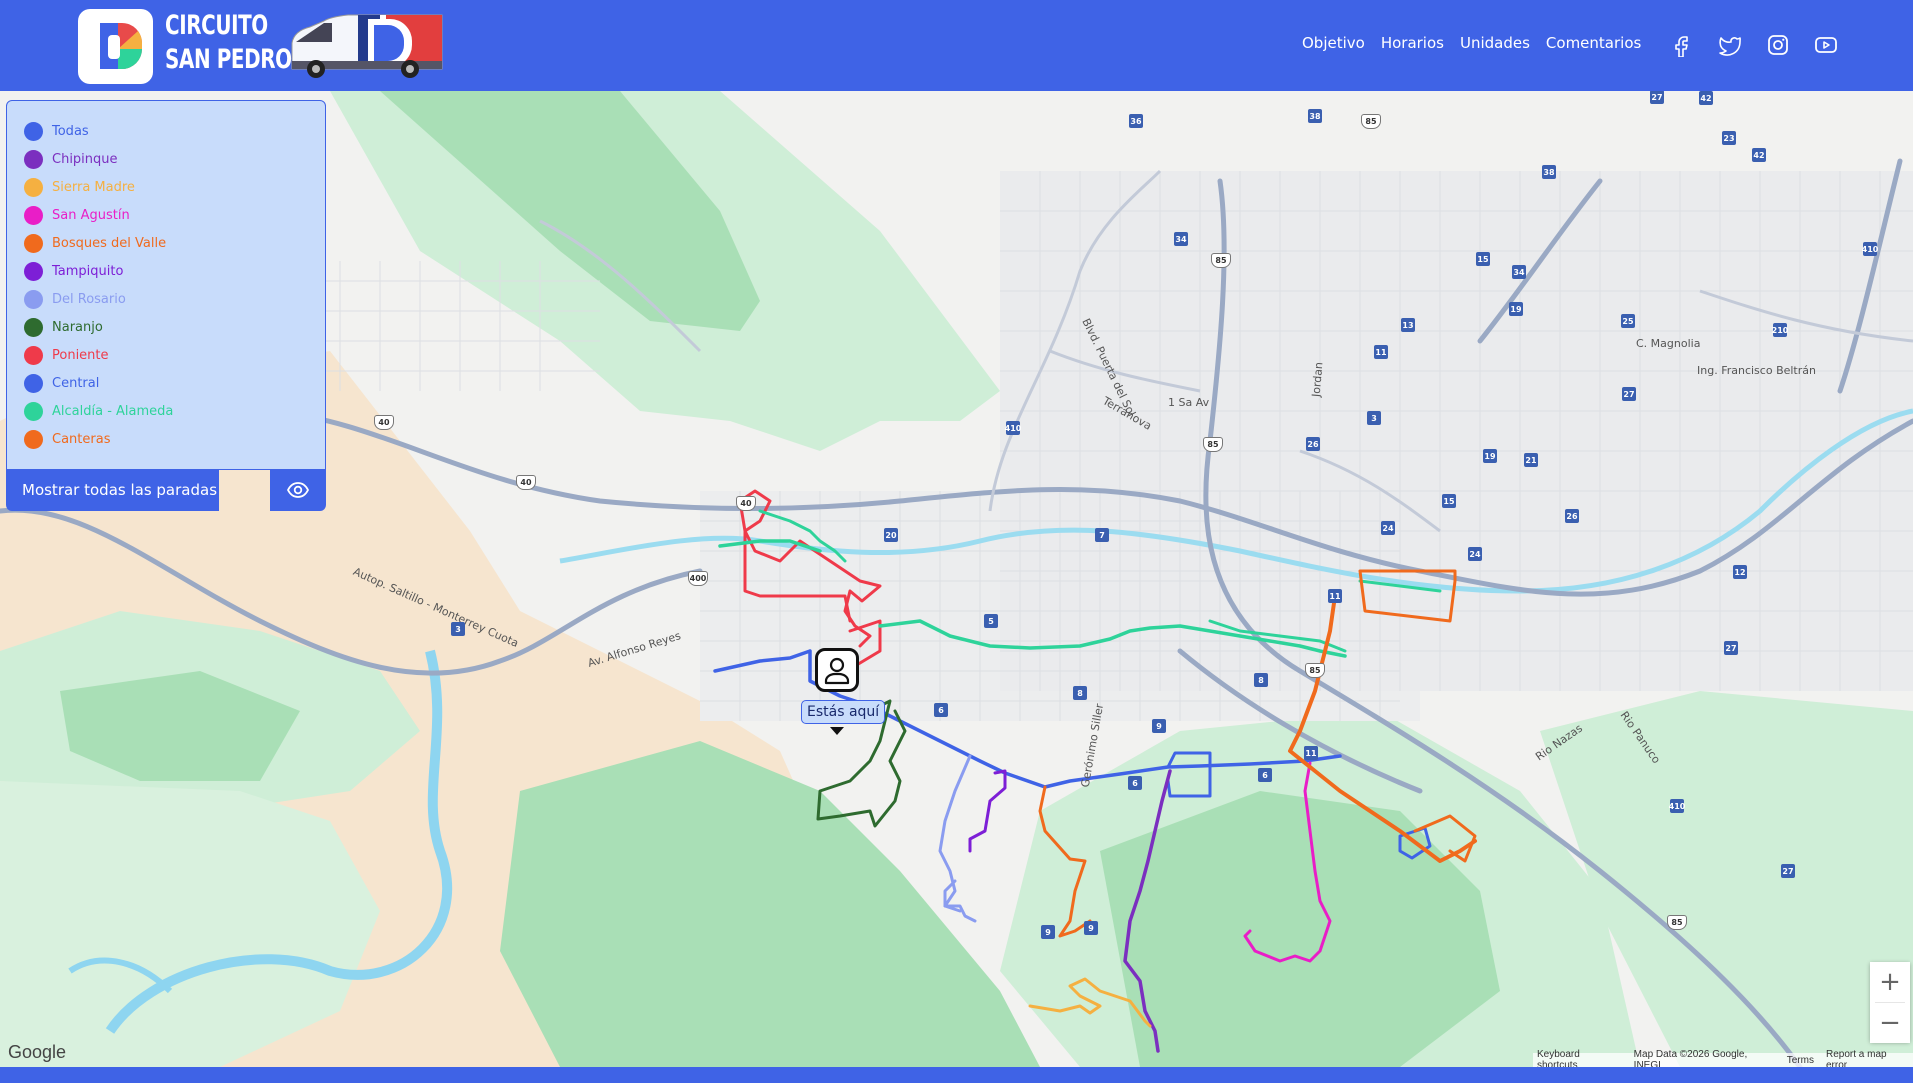 Image resolution: width=1913 pixels, height=1083 pixels. I want to click on bottom-bar, so click(956, 1075).